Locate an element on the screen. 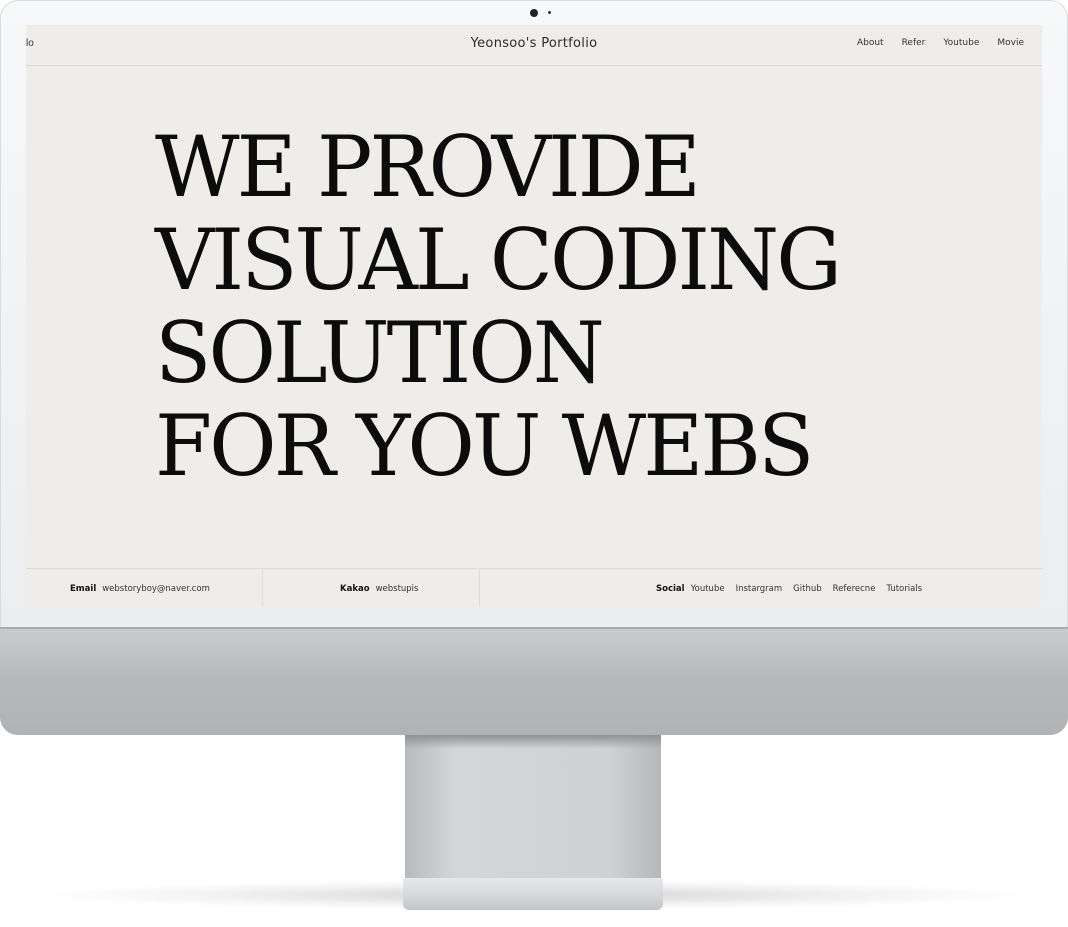  hero-line-2: VISUAL CODING is located at coordinates (498, 260).